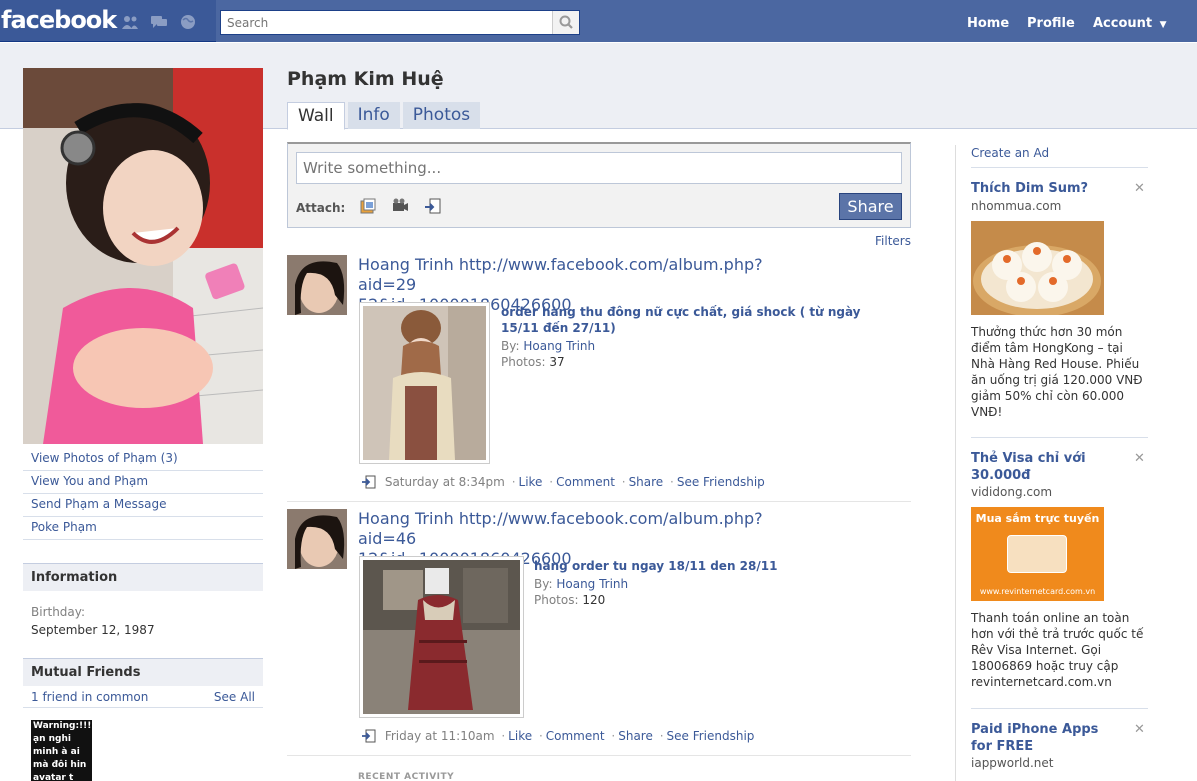  I want to click on album-title-link: hang order tu ngay 18/11 den 28/11, so click(714, 566).